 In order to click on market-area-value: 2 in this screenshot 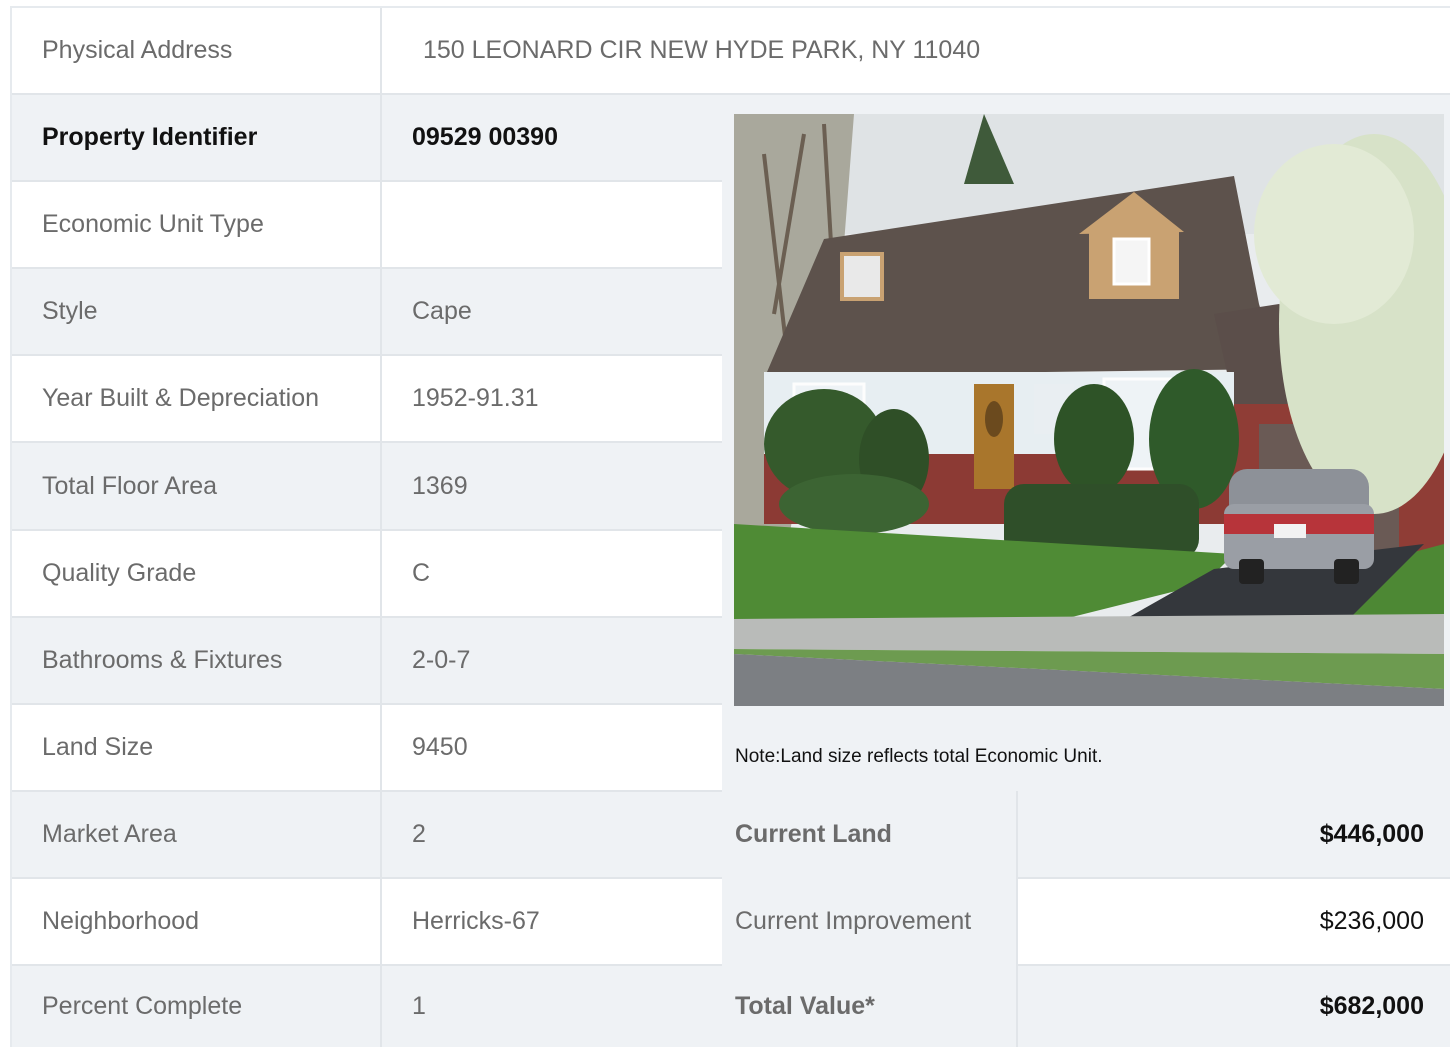, I will do `click(552, 834)`.